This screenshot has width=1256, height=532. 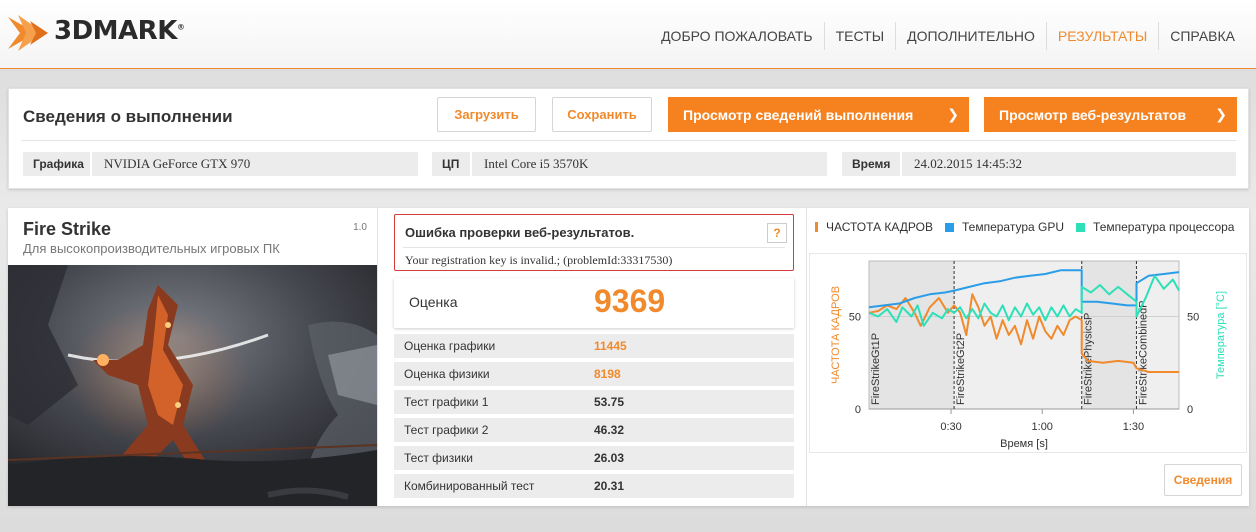 I want to click on y-right-axis-label: Температура [°C], so click(x=1221, y=335).